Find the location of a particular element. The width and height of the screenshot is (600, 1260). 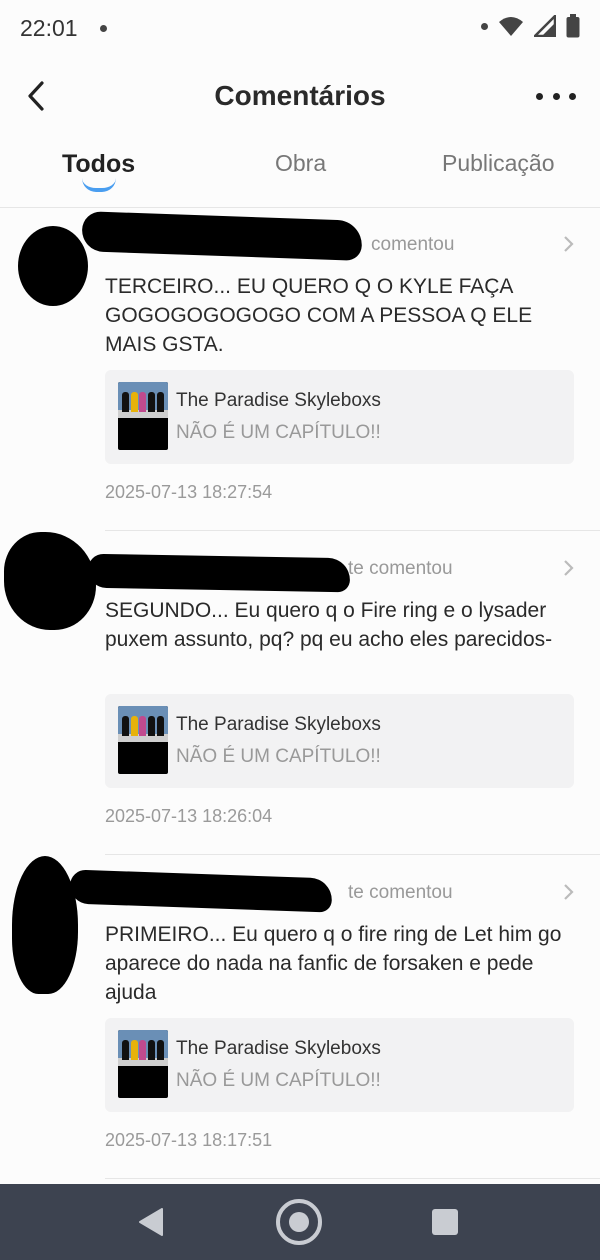

nav-home-icon is located at coordinates (299, 1222).